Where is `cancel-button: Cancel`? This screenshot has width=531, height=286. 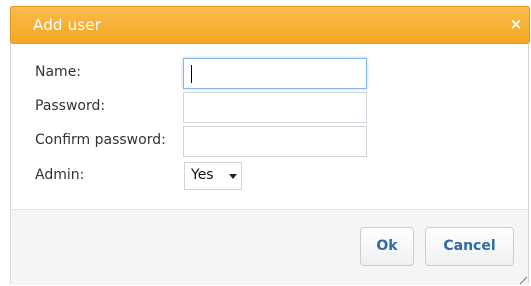 cancel-button: Cancel is located at coordinates (469, 246).